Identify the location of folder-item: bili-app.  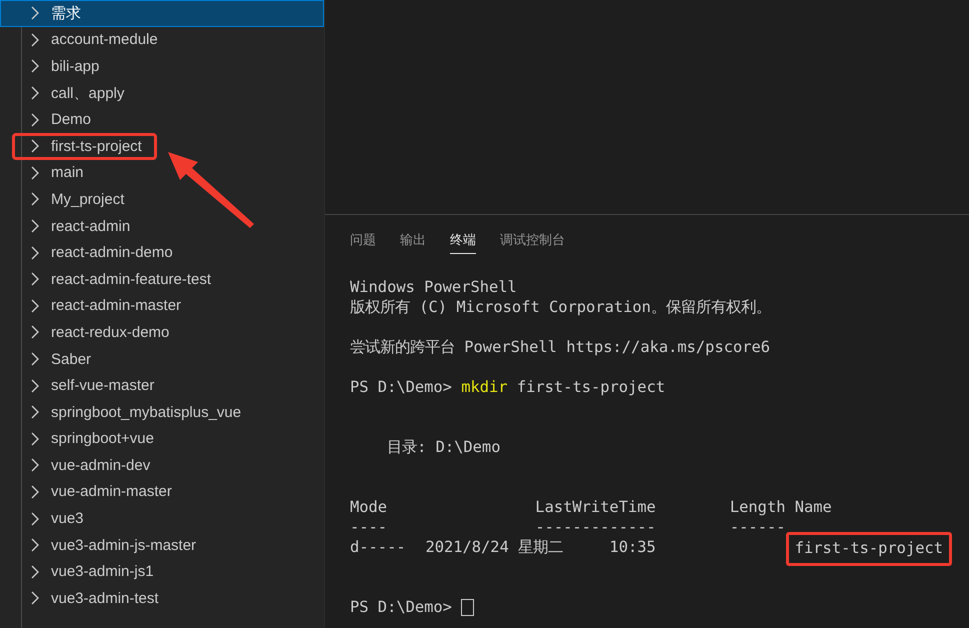
(162, 66).